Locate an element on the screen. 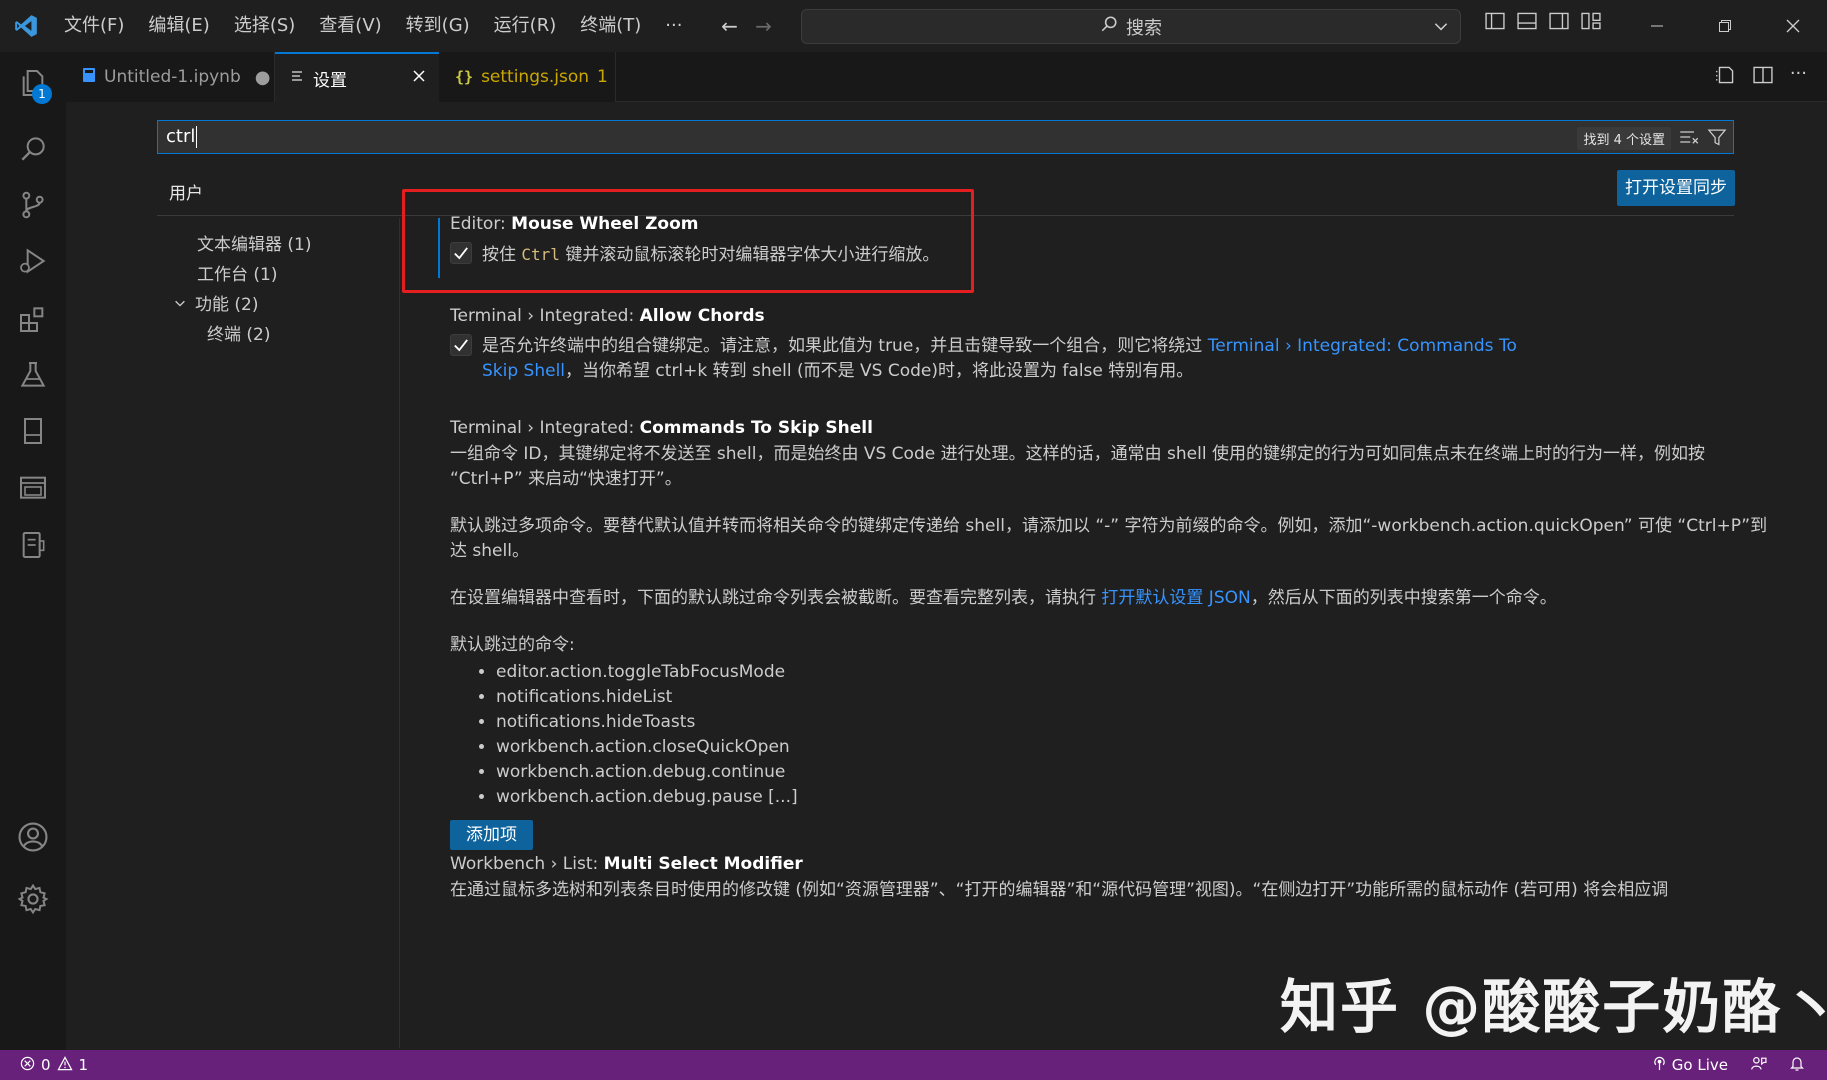 The width and height of the screenshot is (1827, 1080). setting-title: Terminal › Integrated: Allow Chords is located at coordinates (607, 316).